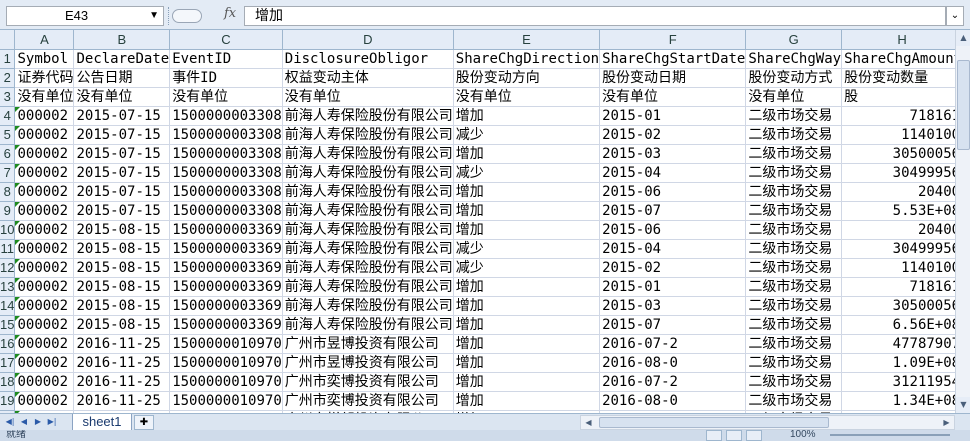  I want to click on row-header: 19, so click(8, 401).